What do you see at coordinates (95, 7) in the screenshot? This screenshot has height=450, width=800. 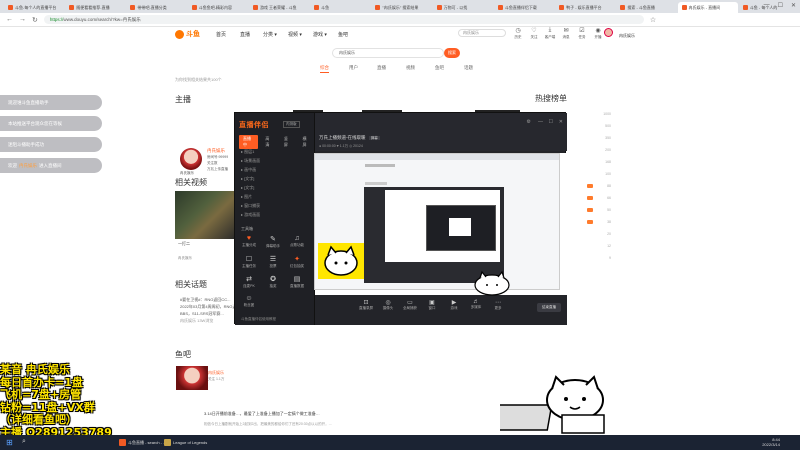 I see `browser-tab: 随便看看推荐-直播` at bounding box center [95, 7].